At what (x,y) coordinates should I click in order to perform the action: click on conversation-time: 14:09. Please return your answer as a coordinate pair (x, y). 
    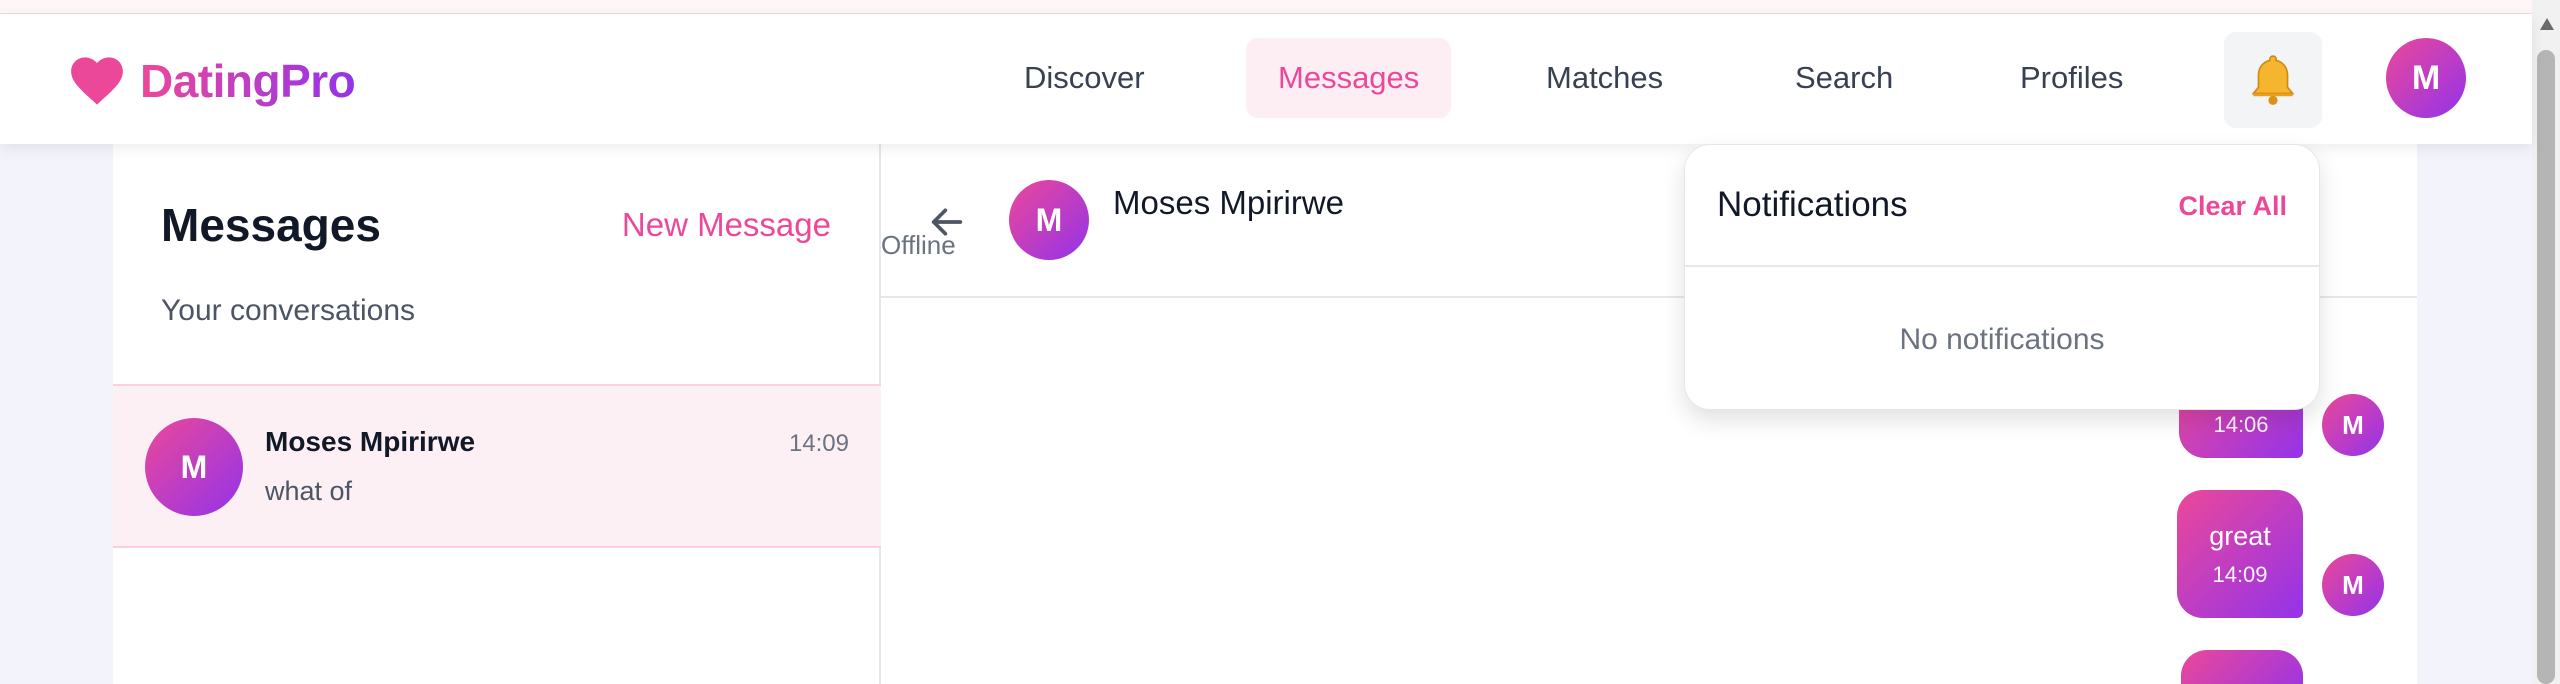
    Looking at the image, I should click on (818, 443).